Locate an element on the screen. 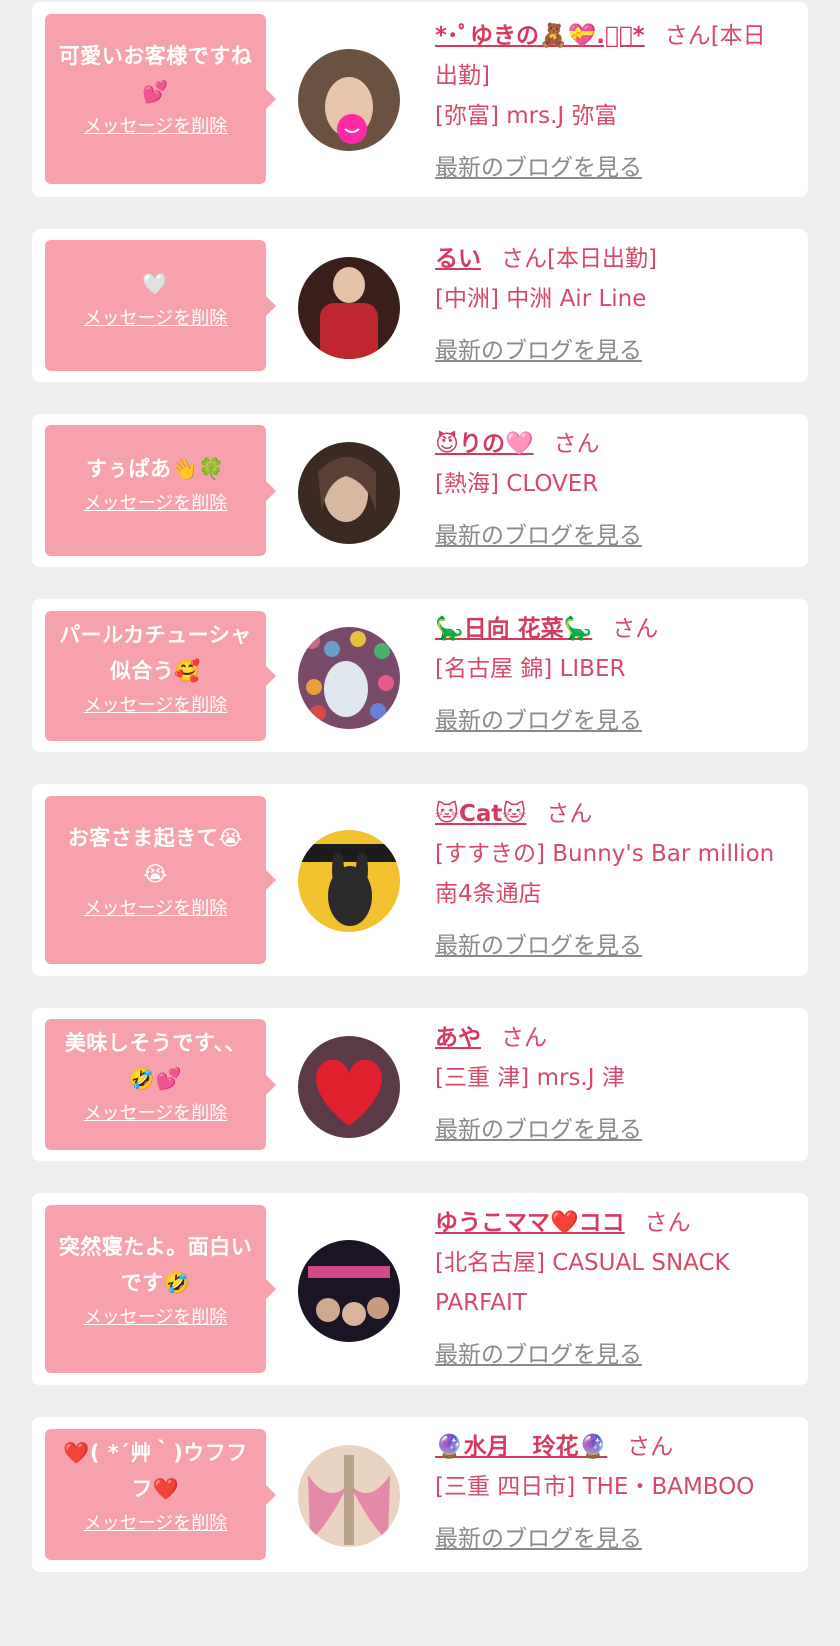  cast-name-line: るい さん[本日出勤] is located at coordinates (611, 259).